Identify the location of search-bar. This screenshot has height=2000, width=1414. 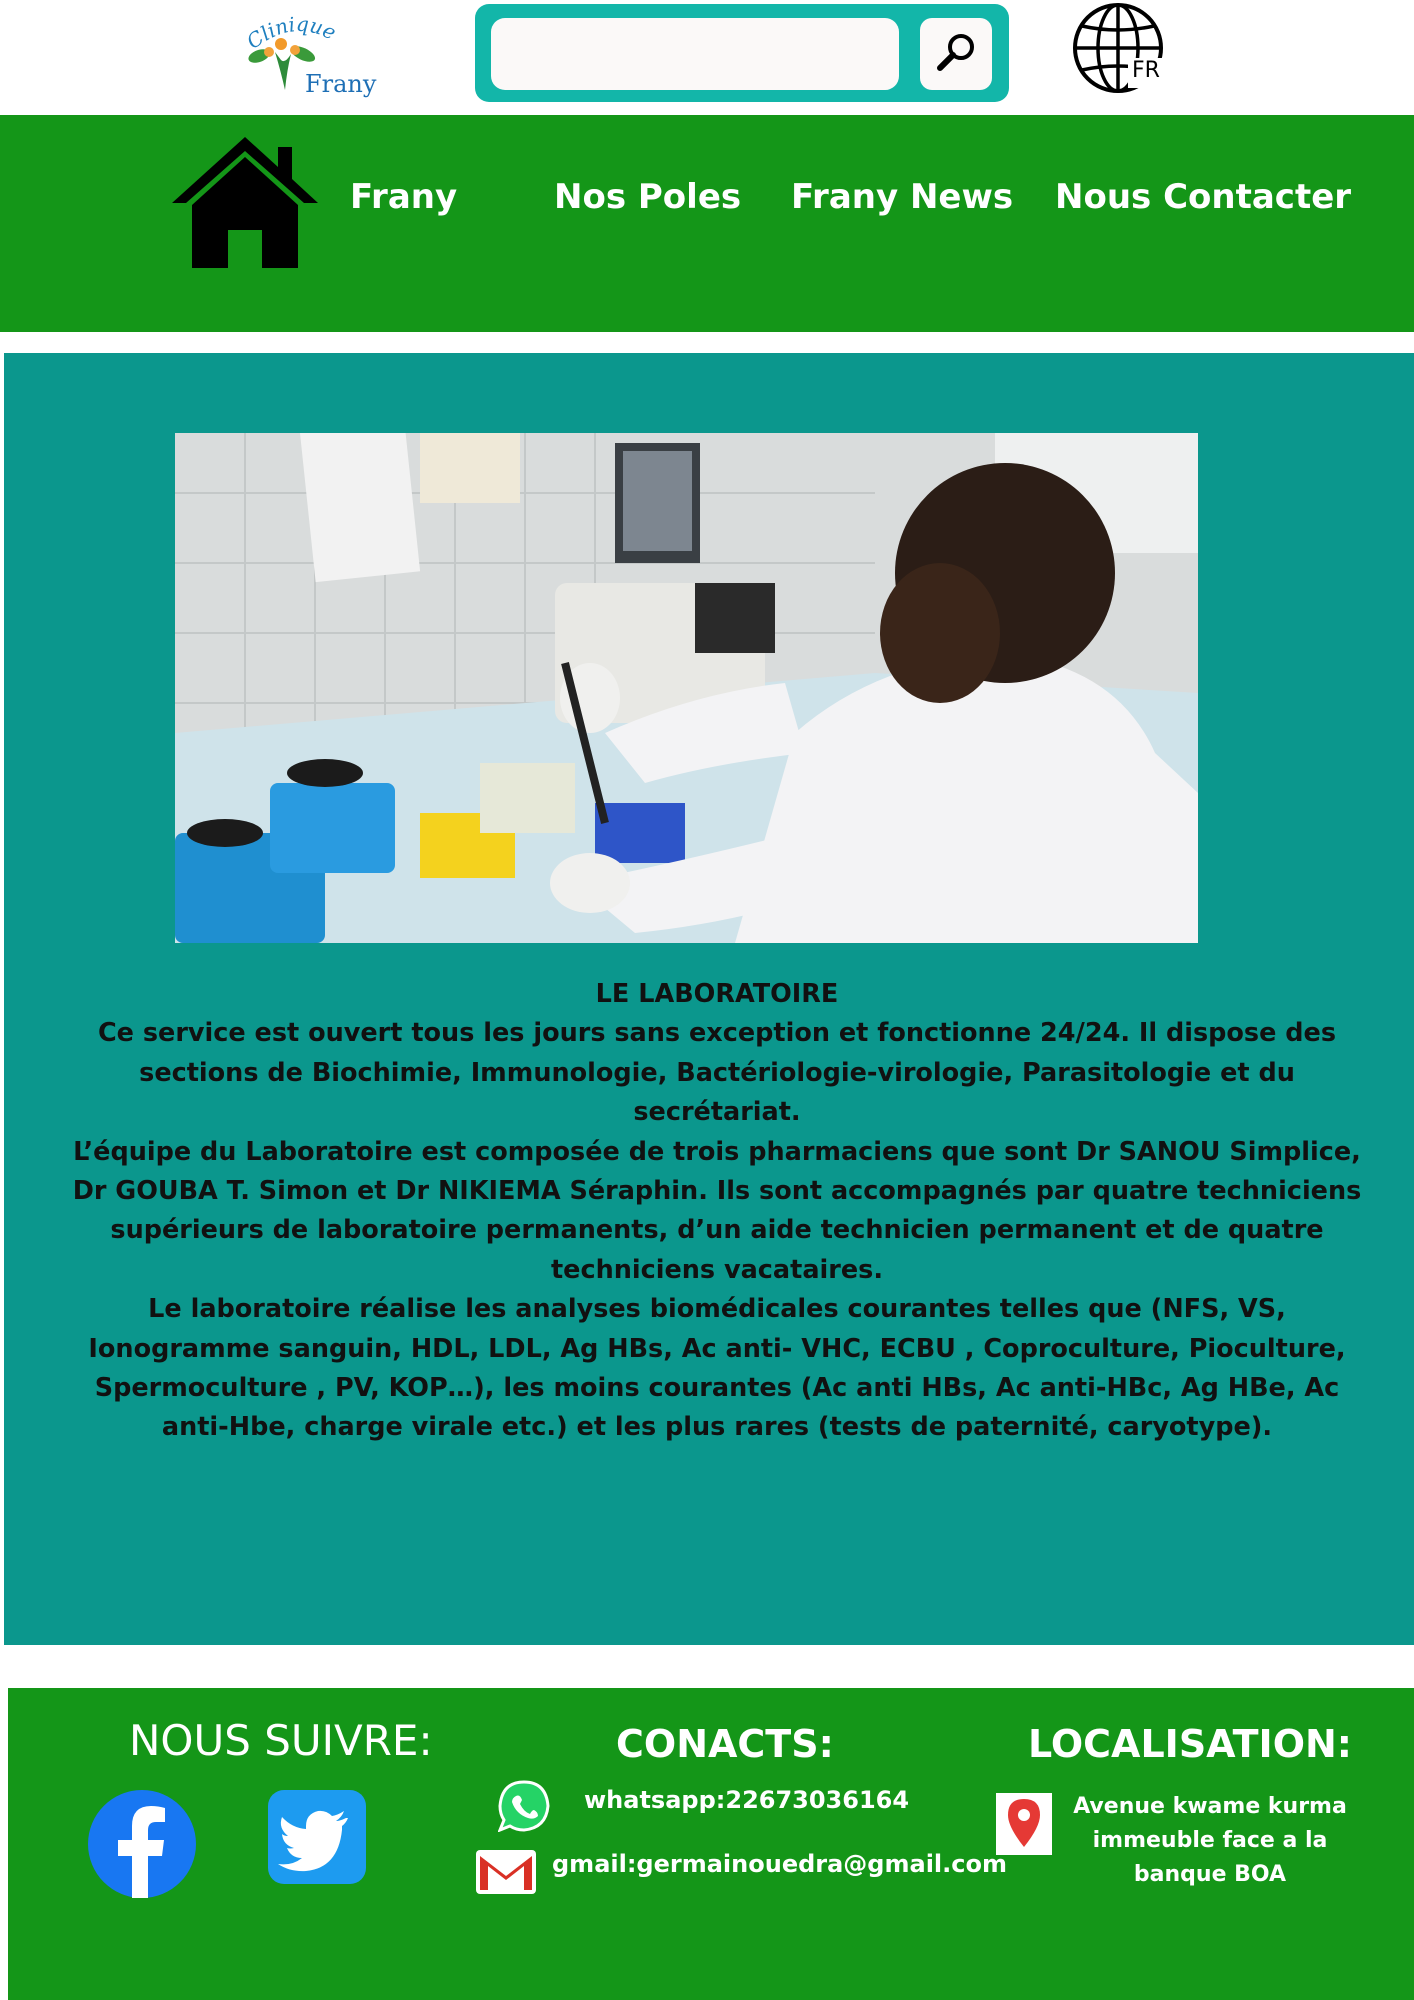
(742, 53).